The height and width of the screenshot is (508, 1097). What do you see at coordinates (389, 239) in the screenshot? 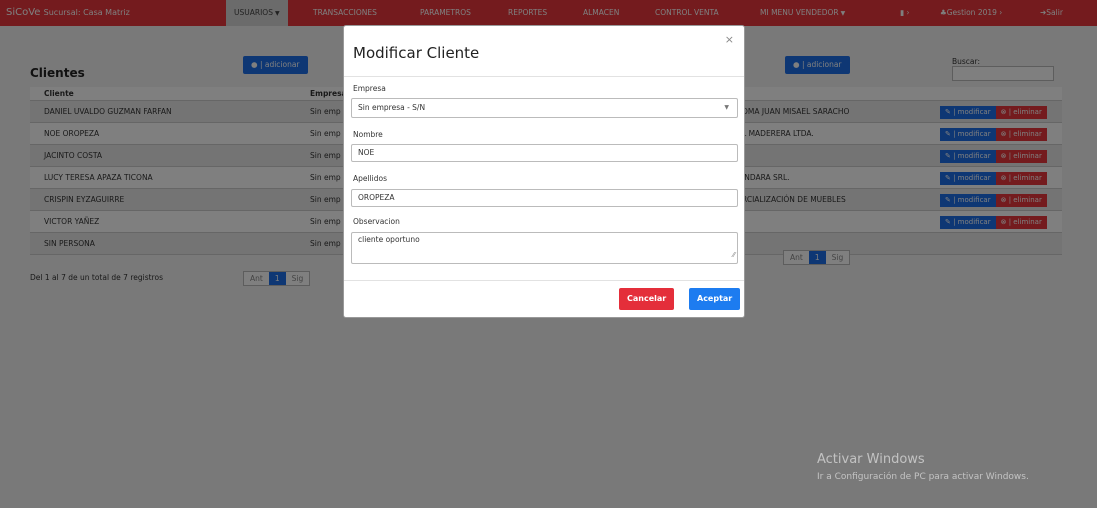
I see `observacion-value: cliente oportuno` at bounding box center [389, 239].